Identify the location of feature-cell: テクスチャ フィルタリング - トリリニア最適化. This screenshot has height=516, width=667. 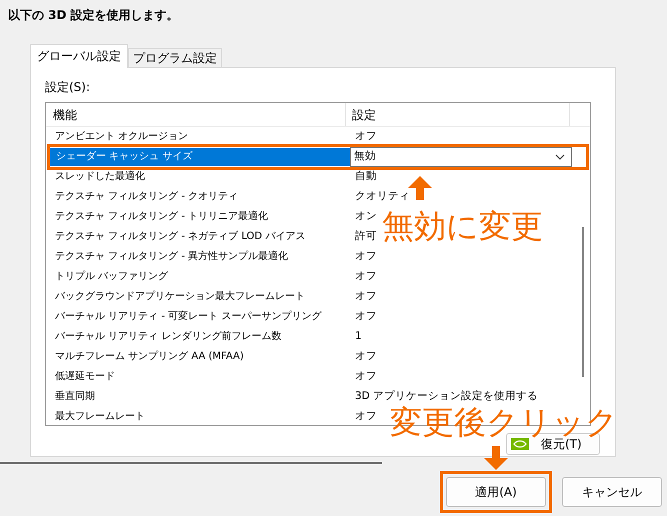
(199, 217).